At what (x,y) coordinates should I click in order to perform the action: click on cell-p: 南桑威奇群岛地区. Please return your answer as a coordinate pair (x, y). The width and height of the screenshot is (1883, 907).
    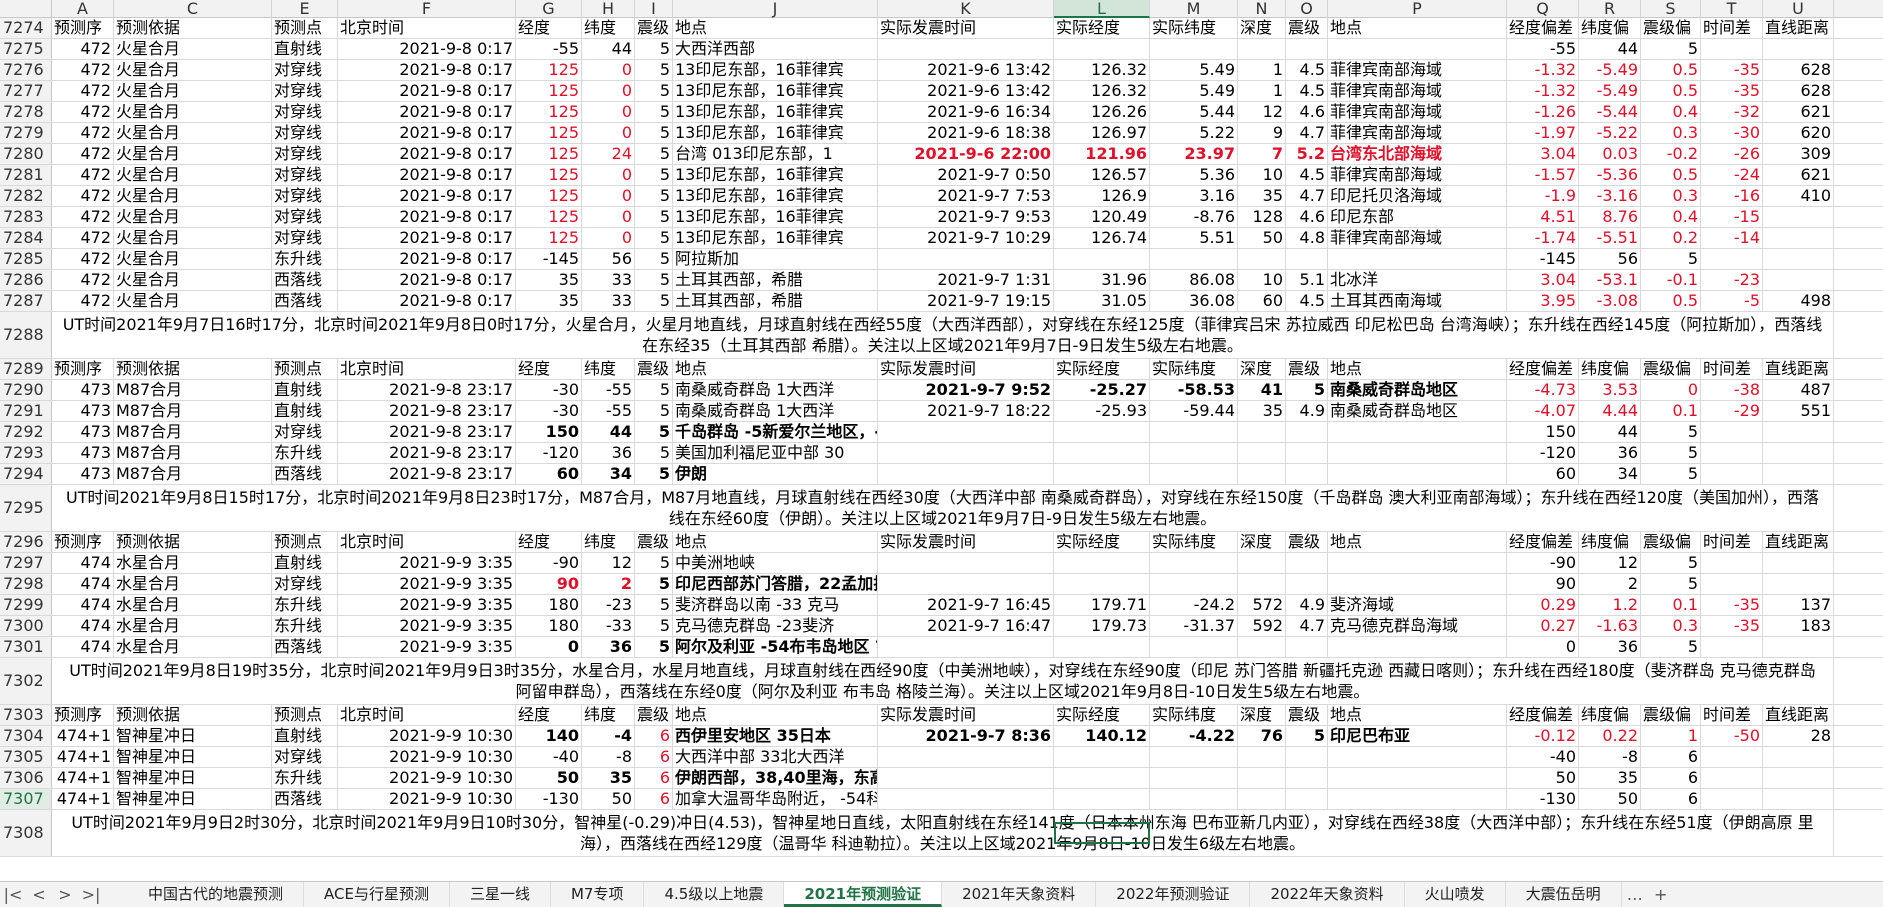
    Looking at the image, I should click on (1417, 390).